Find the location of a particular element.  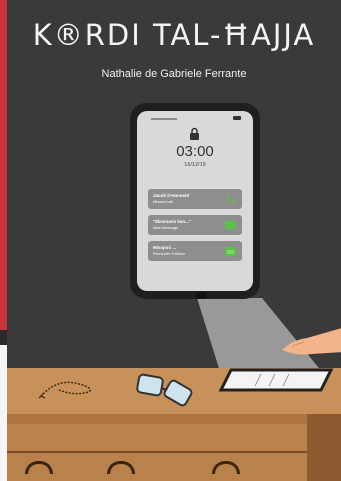

notification-reminder: Missjoni ... Reminder 9:00am is located at coordinates (195, 251).